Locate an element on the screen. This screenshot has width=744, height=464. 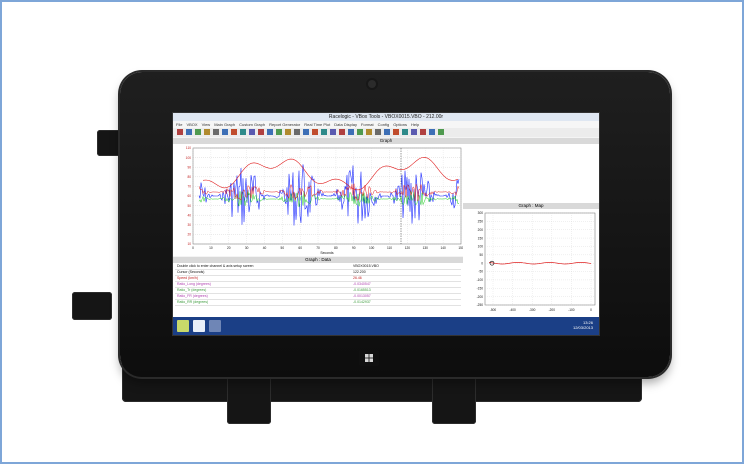
map-y-tick: 200 is located at coordinates (481, 230).